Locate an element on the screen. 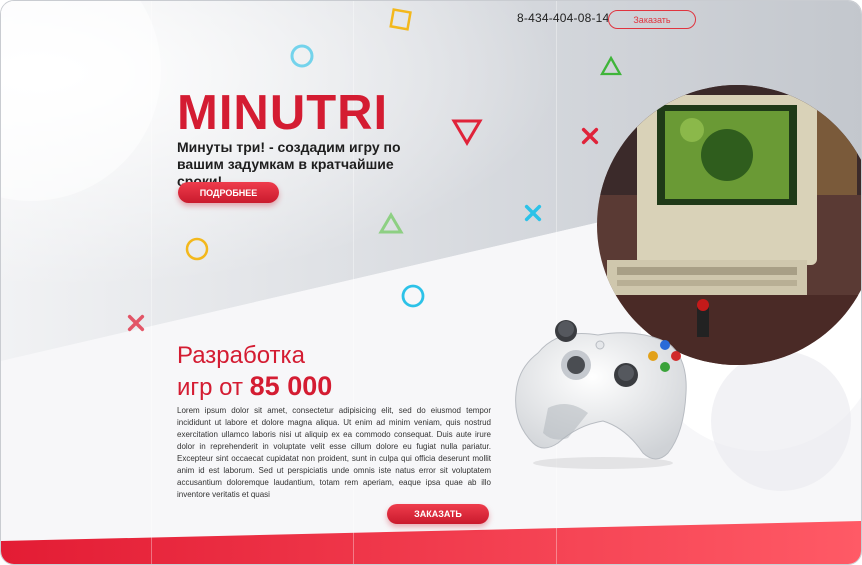 The height and width of the screenshot is (565, 862). development-heading-line2: игр от 85 000 is located at coordinates (254, 387).